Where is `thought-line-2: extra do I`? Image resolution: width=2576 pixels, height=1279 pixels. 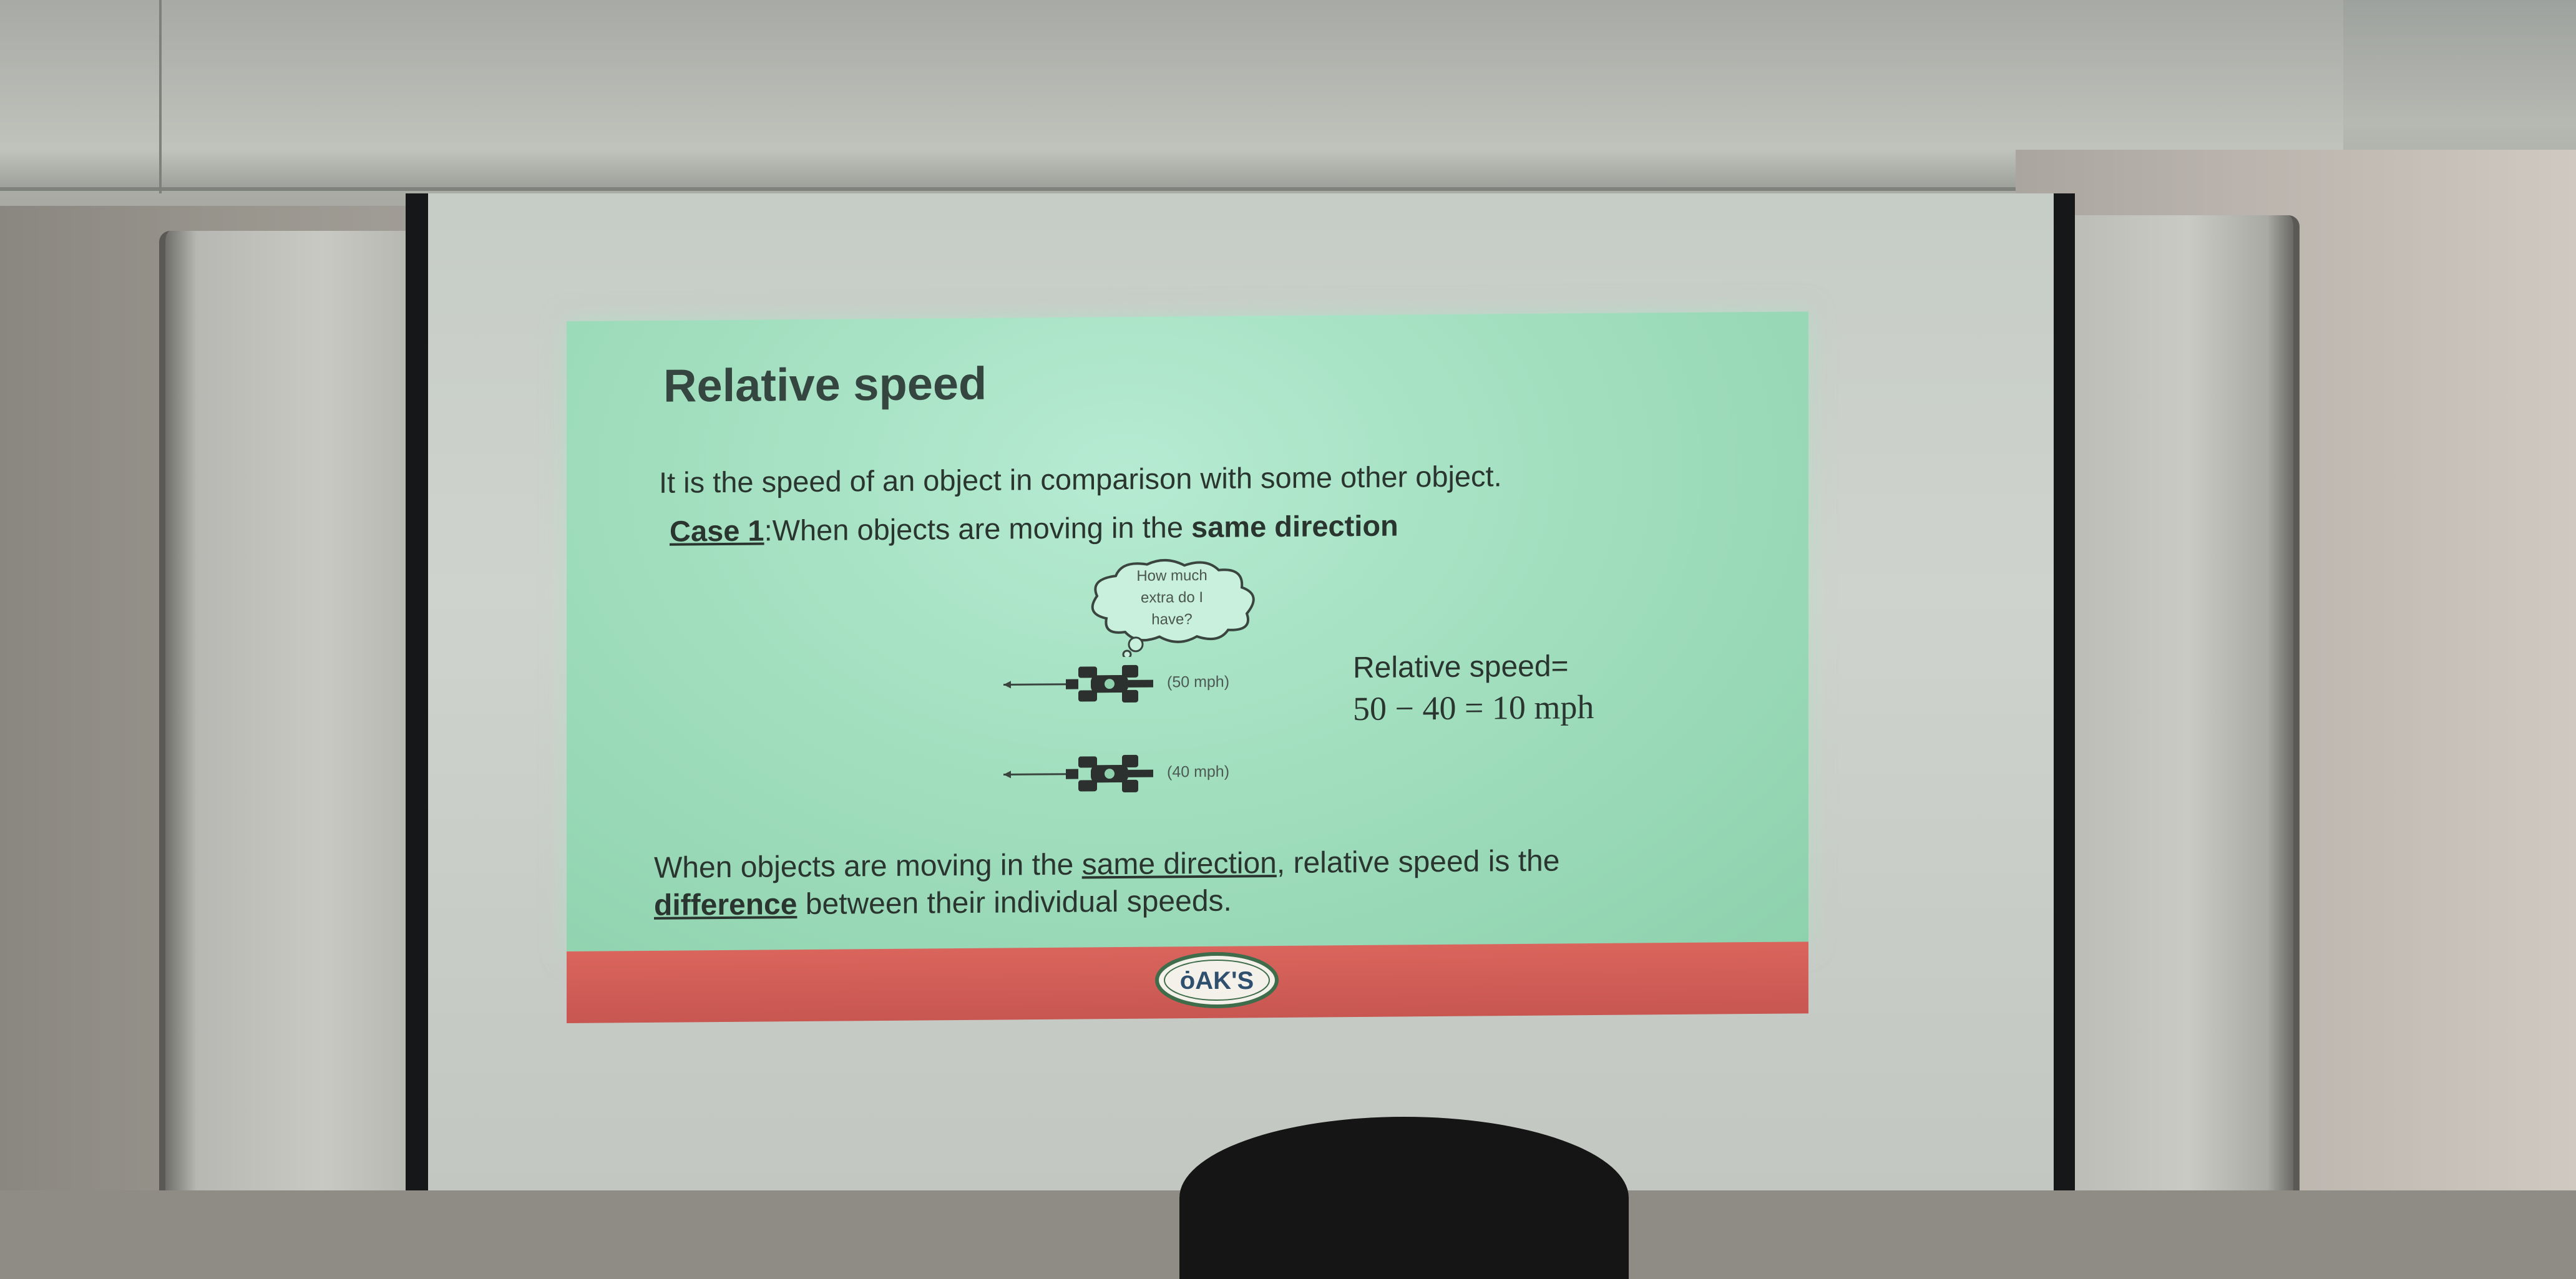
thought-line-2: extra do I is located at coordinates (1172, 597).